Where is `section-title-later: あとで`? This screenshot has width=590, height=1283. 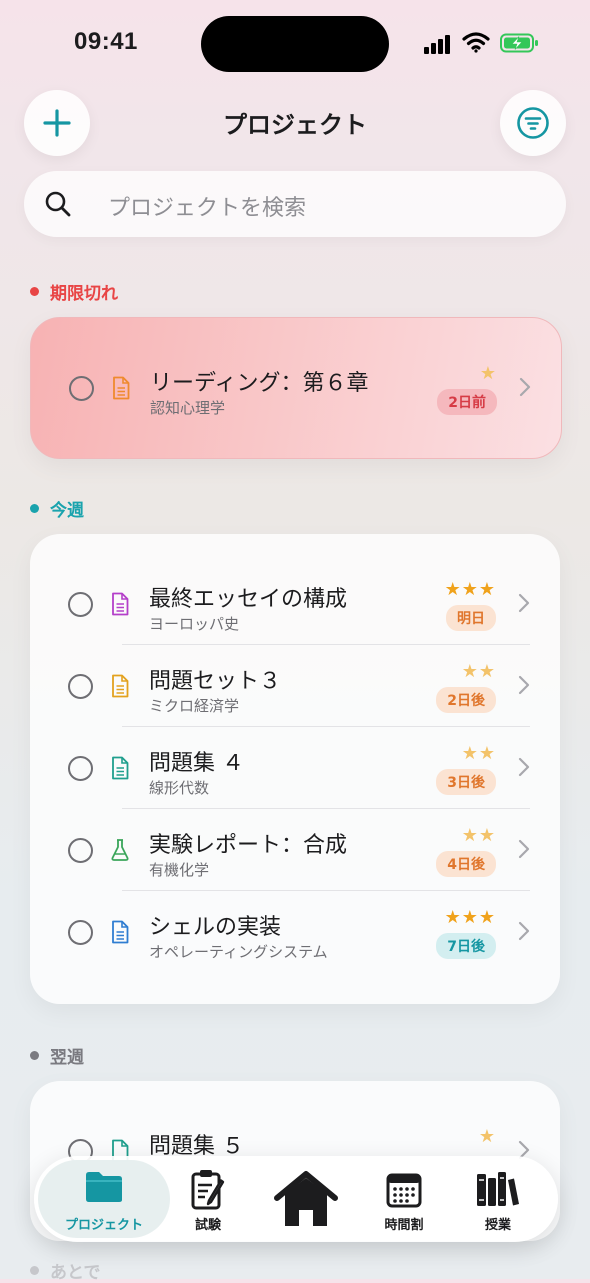
section-title-later: あとで is located at coordinates (75, 1273).